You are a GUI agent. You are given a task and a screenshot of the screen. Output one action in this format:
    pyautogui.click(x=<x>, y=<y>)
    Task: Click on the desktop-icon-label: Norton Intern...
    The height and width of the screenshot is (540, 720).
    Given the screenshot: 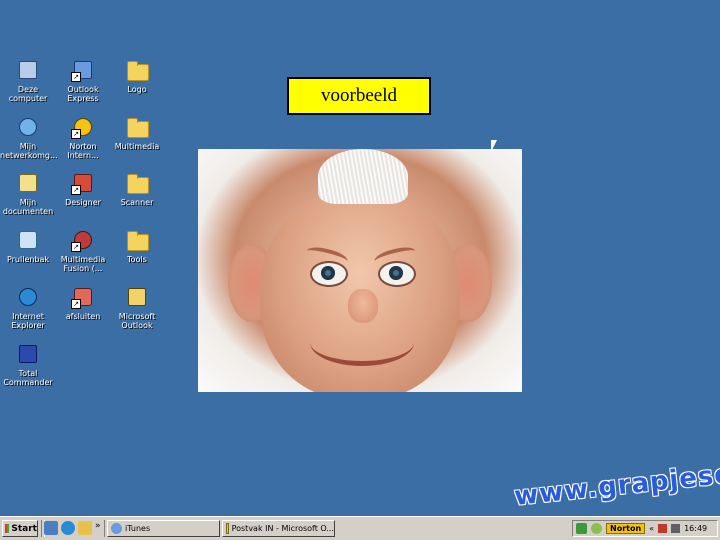 What is the action you would take?
    pyautogui.click(x=83, y=151)
    